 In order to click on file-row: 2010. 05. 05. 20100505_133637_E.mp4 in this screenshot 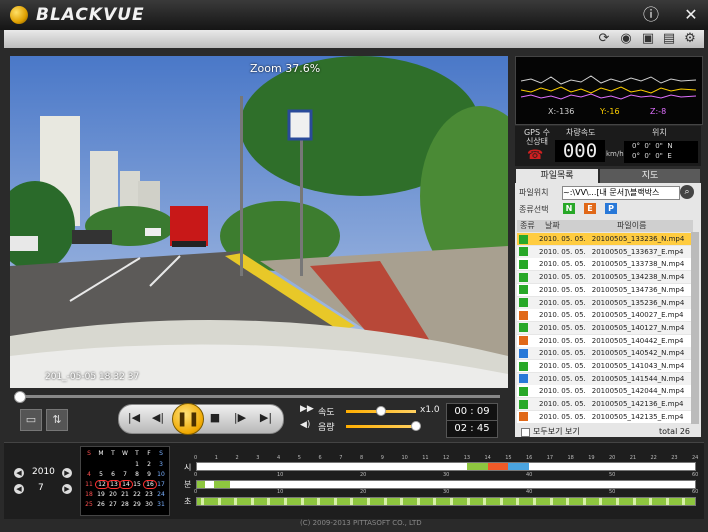, I will do `click(604, 251)`.